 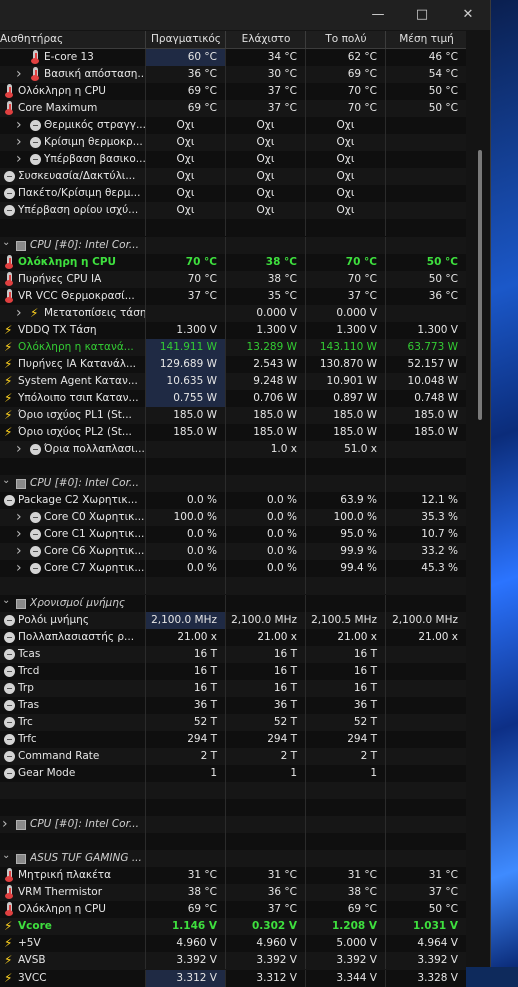 I want to click on table-row: › Θερμικός στραγγ... Οχι Οχι Οχι, so click(x=233, y=126).